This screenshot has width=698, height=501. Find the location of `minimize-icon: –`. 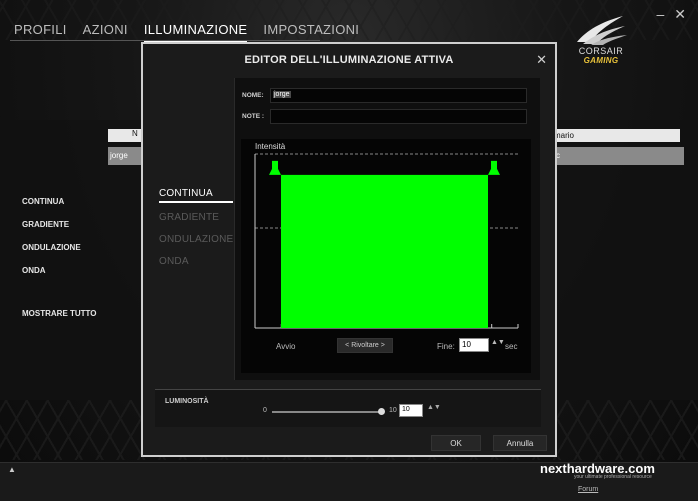

minimize-icon: – is located at coordinates (660, 14).